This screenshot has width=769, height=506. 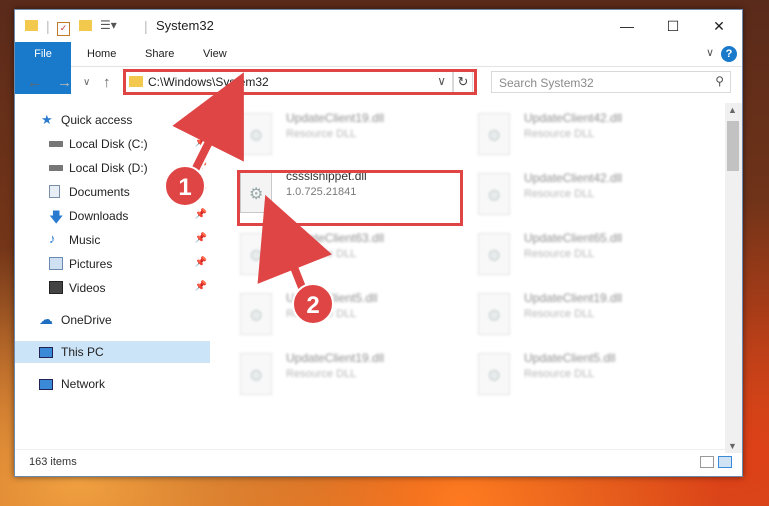 What do you see at coordinates (86, 82) in the screenshot?
I see `recent-locations-button: ∨` at bounding box center [86, 82].